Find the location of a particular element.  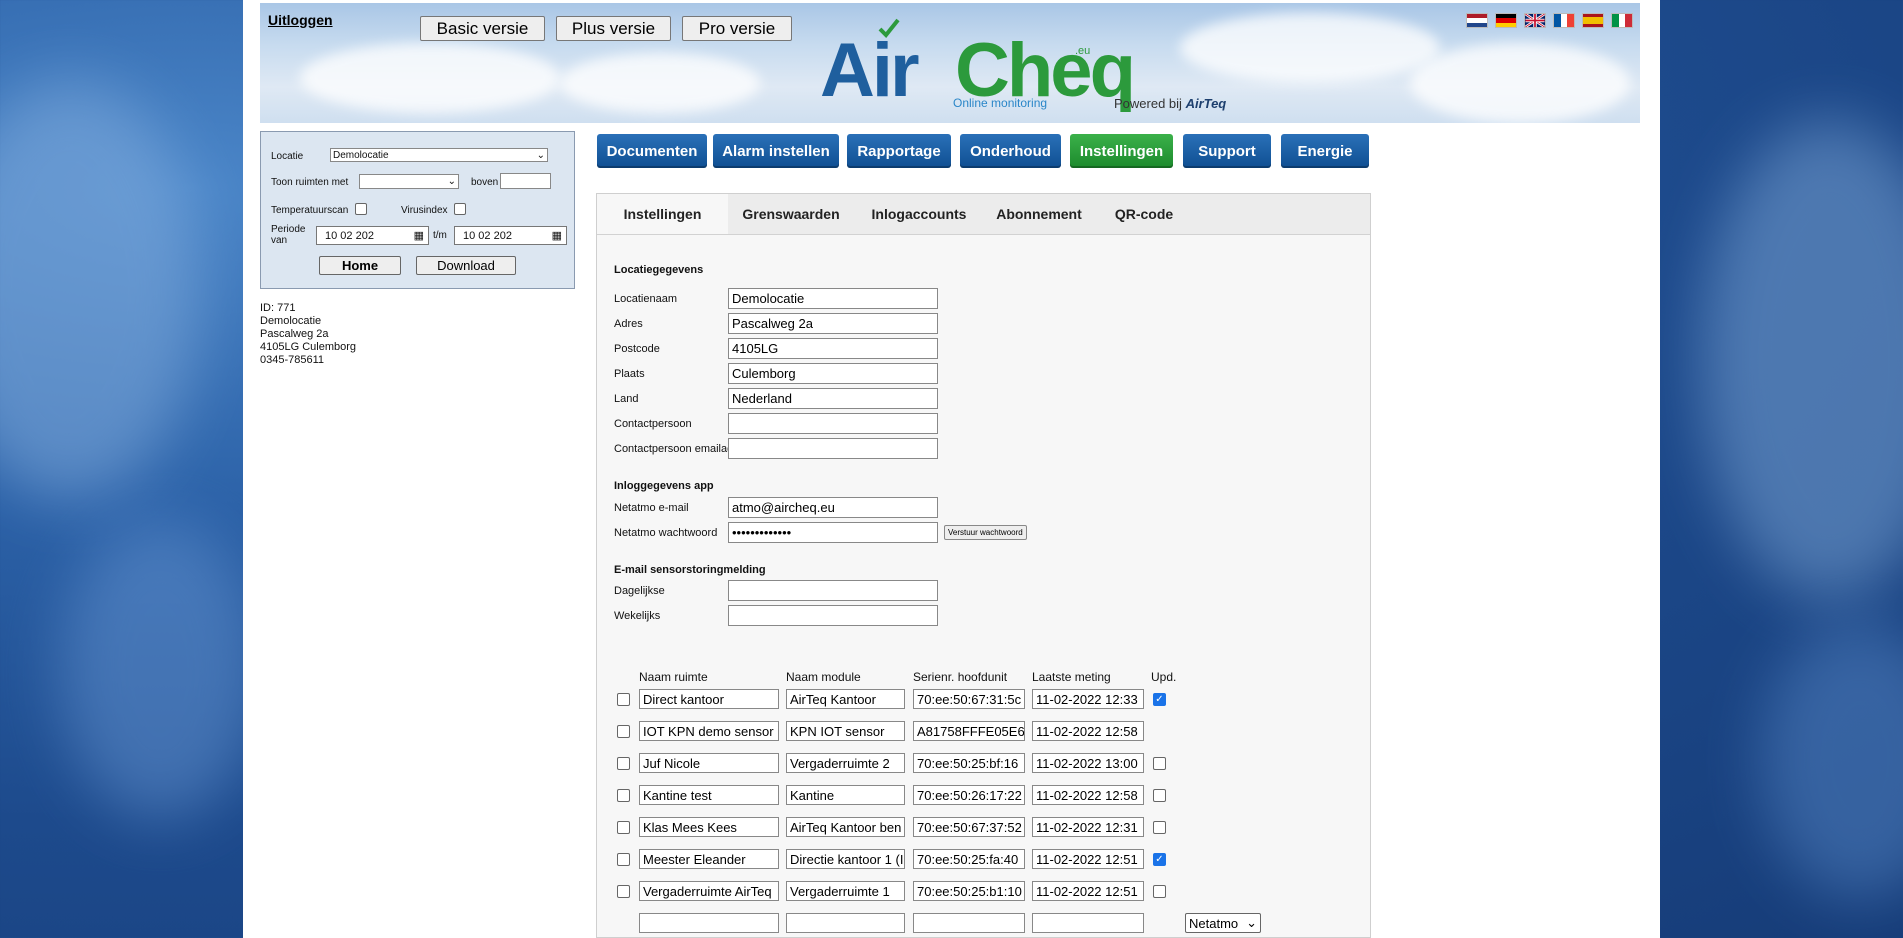

new-laatste-meting-input is located at coordinates (1088, 923).